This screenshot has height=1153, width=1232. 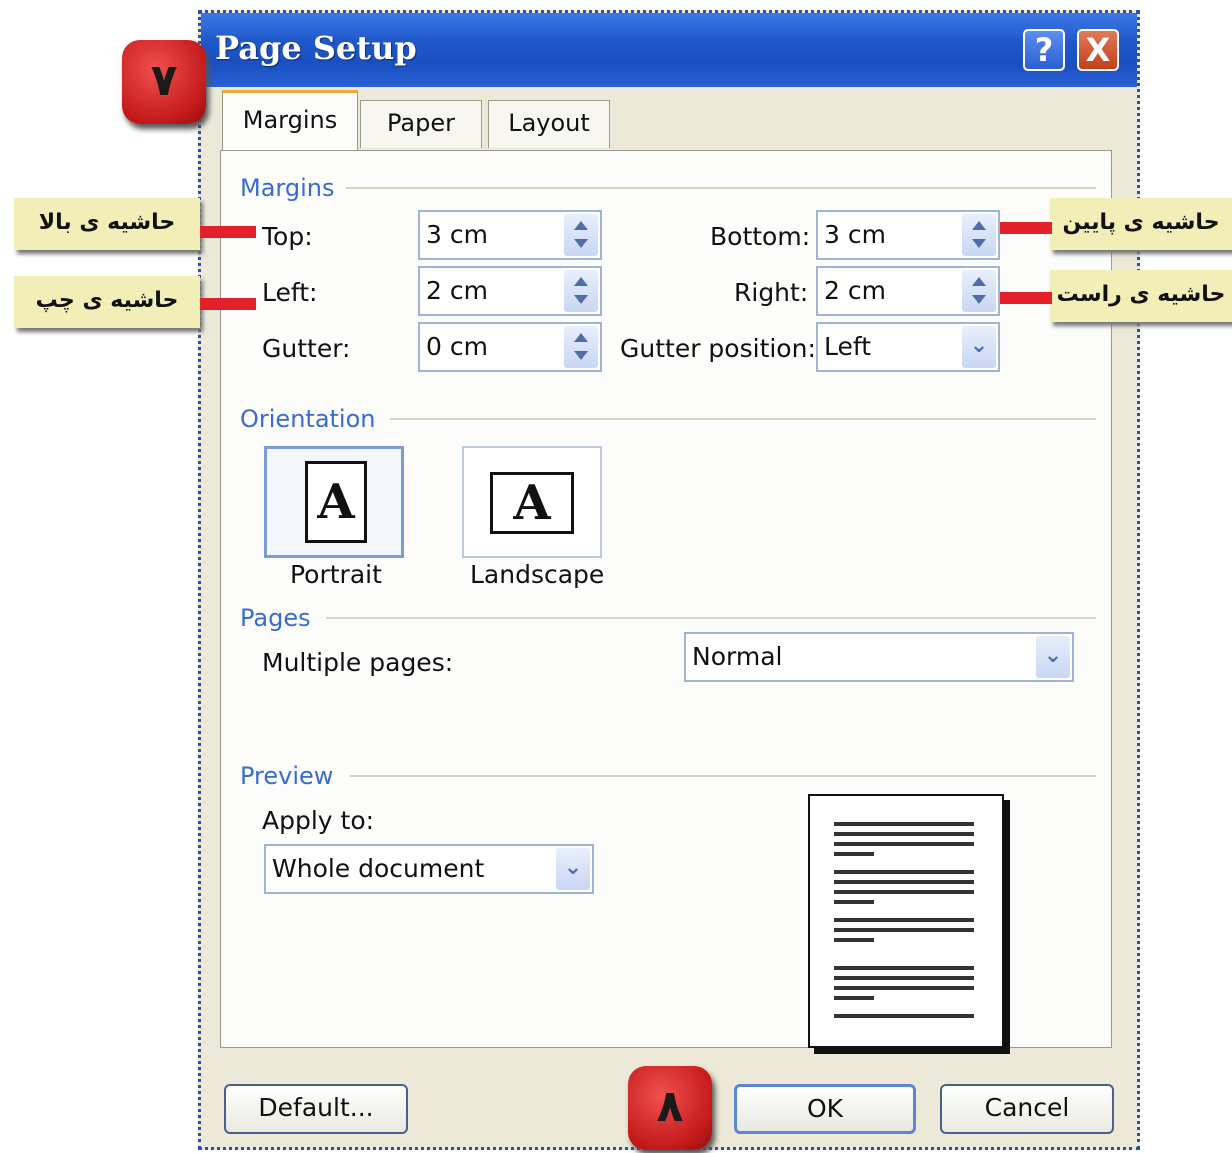 What do you see at coordinates (1027, 1109) in the screenshot?
I see `cancel-button: Cancel` at bounding box center [1027, 1109].